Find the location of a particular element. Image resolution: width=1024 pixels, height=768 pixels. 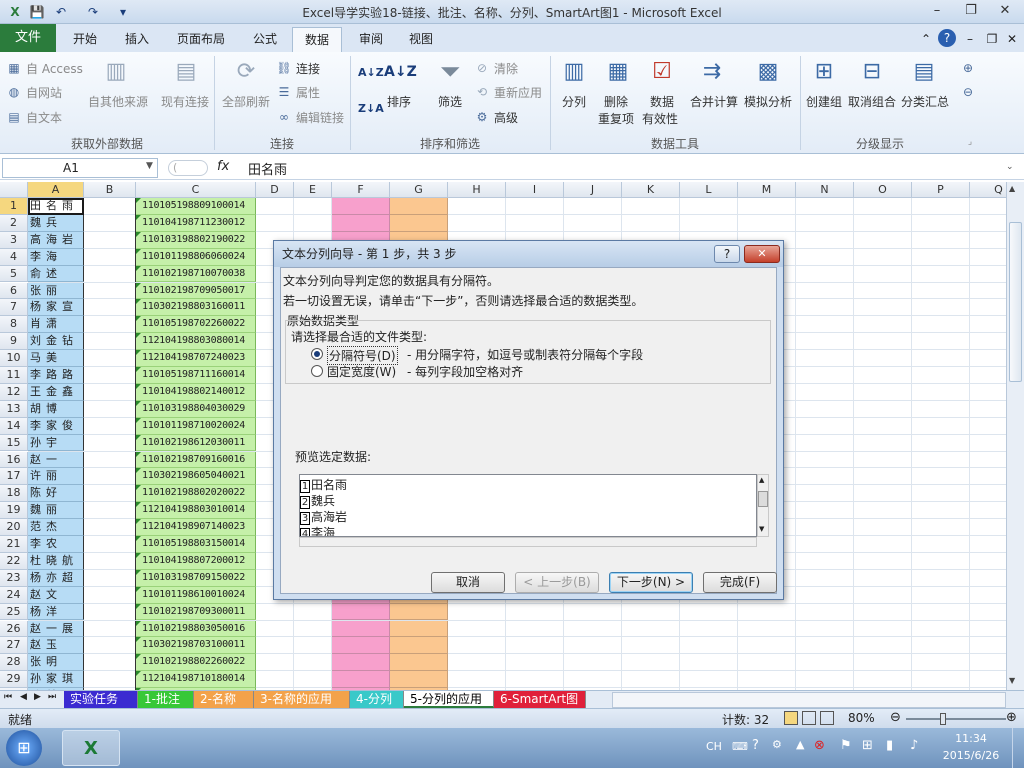

row-header: 10 is located at coordinates (14, 358).